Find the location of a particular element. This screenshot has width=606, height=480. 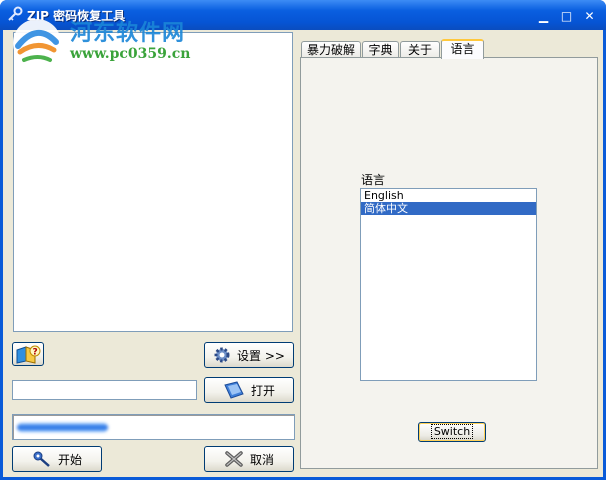

maximize-button: □ is located at coordinates (566, 16).